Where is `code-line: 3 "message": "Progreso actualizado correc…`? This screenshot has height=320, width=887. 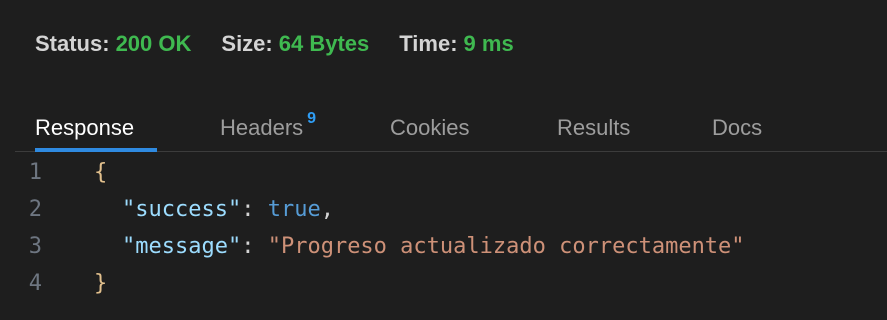 code-line: 3 "message": "Progreso actualizado correc… is located at coordinates (380, 246).